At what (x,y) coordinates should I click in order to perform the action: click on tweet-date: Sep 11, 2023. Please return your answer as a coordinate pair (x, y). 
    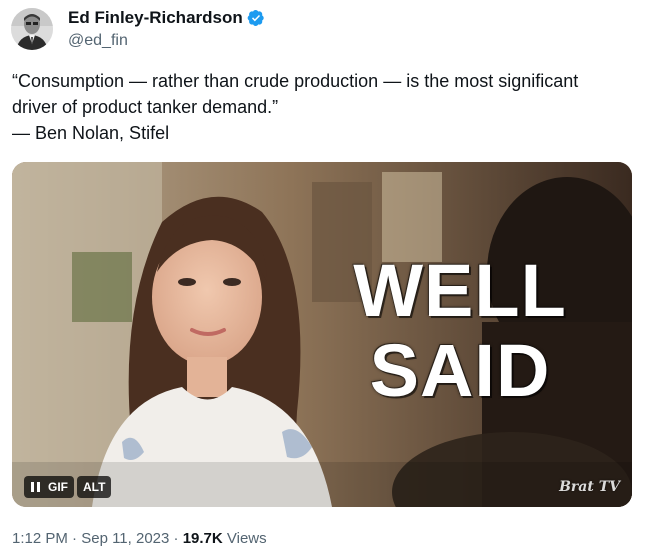
    Looking at the image, I should click on (125, 538).